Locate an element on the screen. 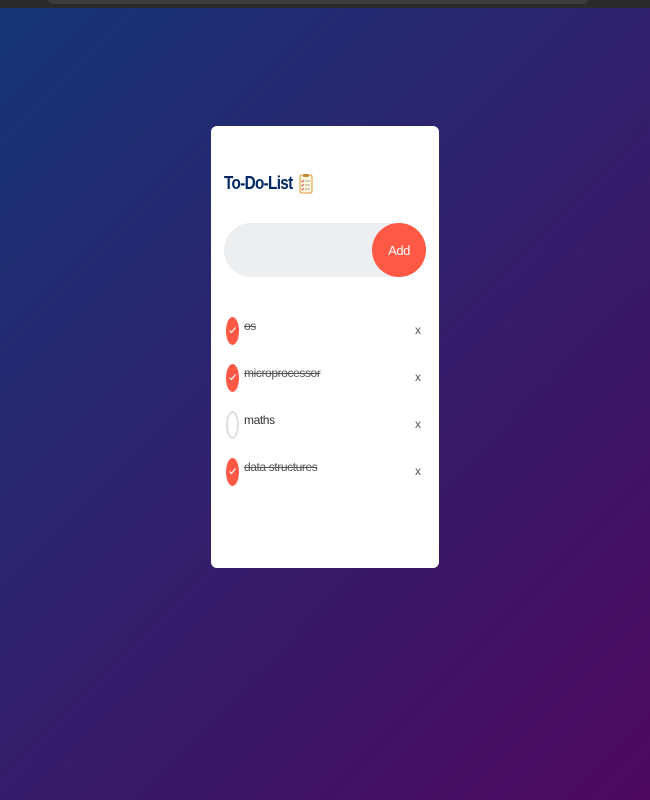 The height and width of the screenshot is (800, 650). app-title: To-Do-List is located at coordinates (258, 183).